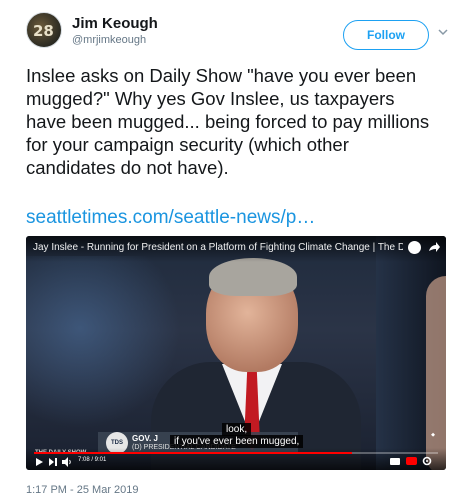  I want to click on tweet-header: 28 Jim Keough @mrjimkeough Follow, so click(237, 35).